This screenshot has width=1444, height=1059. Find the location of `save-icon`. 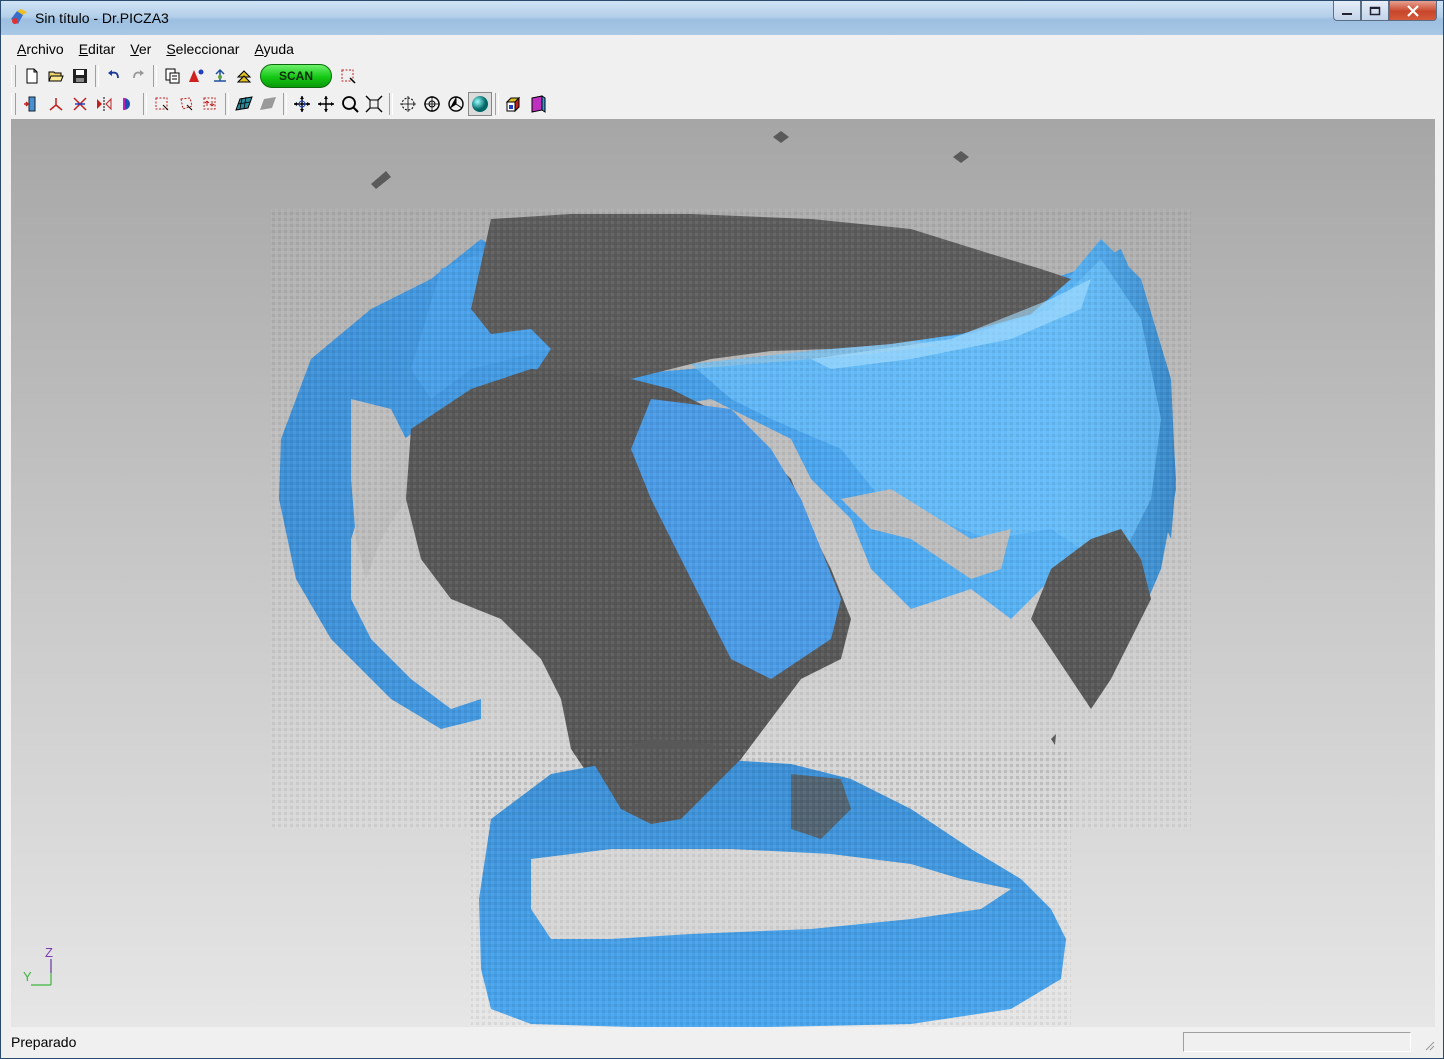

save-icon is located at coordinates (80, 76).